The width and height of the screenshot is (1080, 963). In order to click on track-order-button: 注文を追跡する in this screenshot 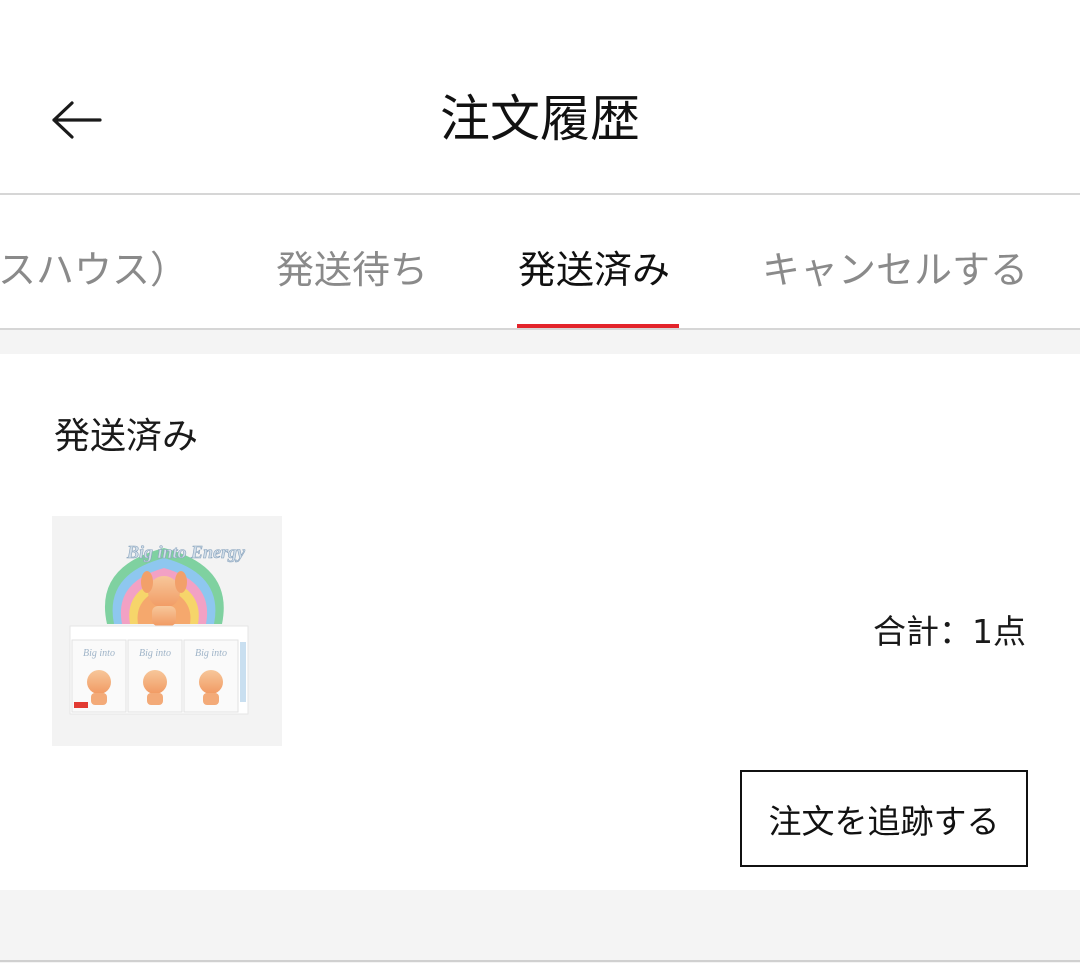, I will do `click(884, 818)`.